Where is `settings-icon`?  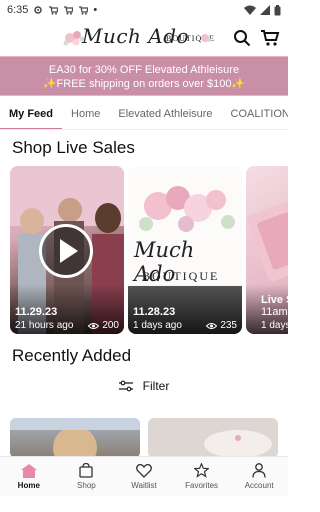 settings-icon is located at coordinates (38, 10).